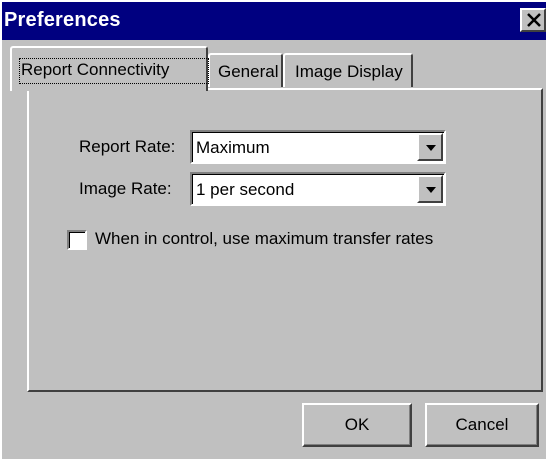  What do you see at coordinates (318, 147) in the screenshot?
I see `report-rate-select: Maximum` at bounding box center [318, 147].